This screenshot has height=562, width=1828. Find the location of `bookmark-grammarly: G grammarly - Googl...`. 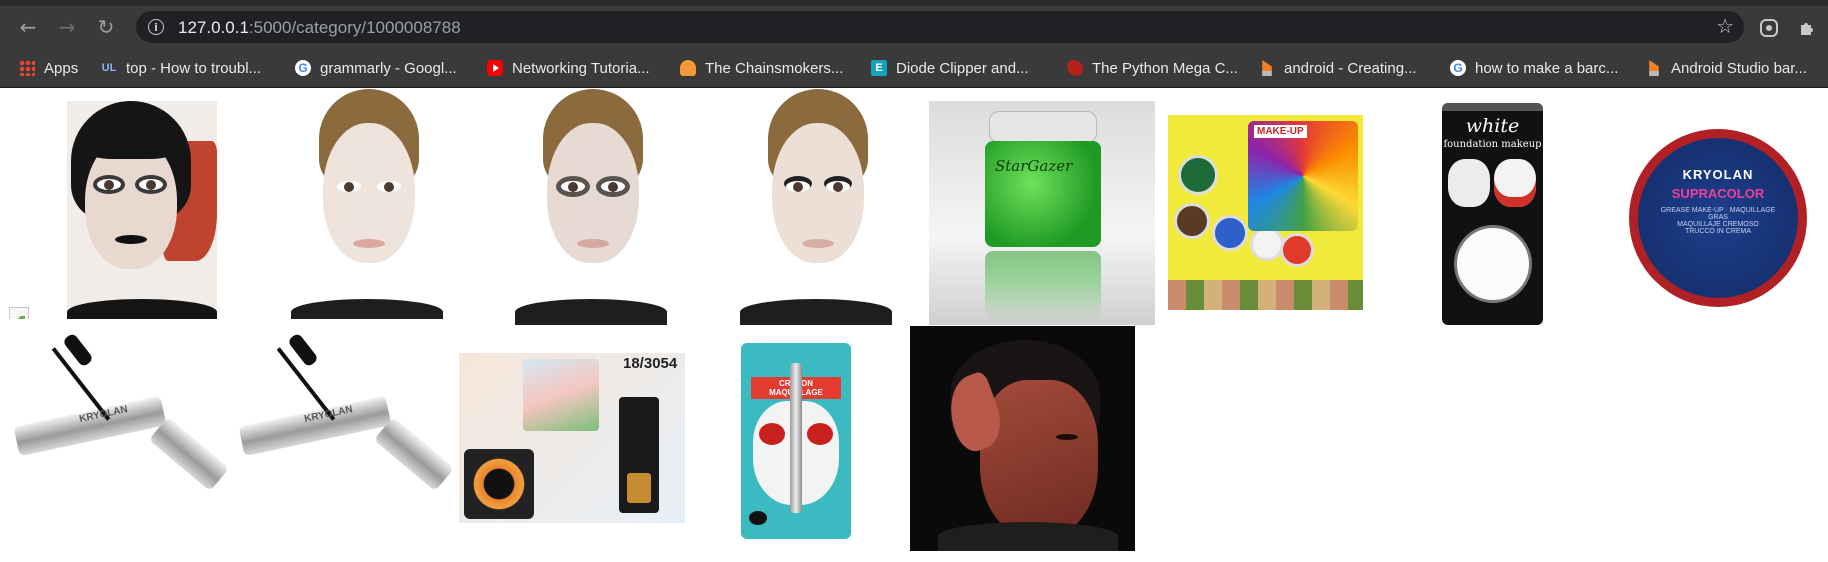

bookmark-grammarly: G grammarly - Googl... is located at coordinates (376, 68).